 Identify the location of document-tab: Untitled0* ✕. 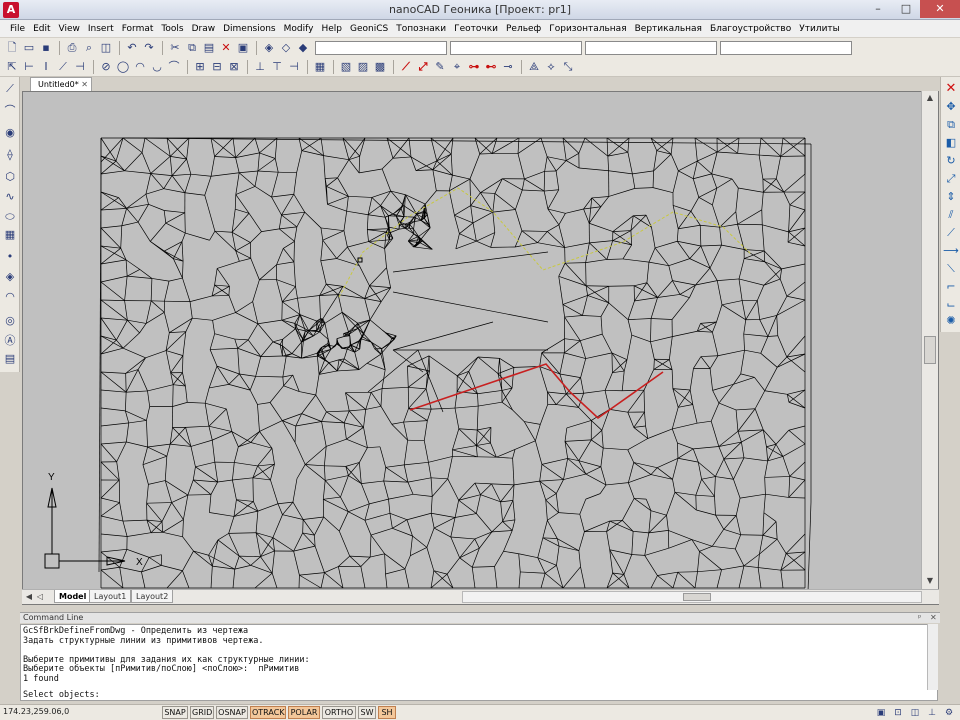
(61, 84).